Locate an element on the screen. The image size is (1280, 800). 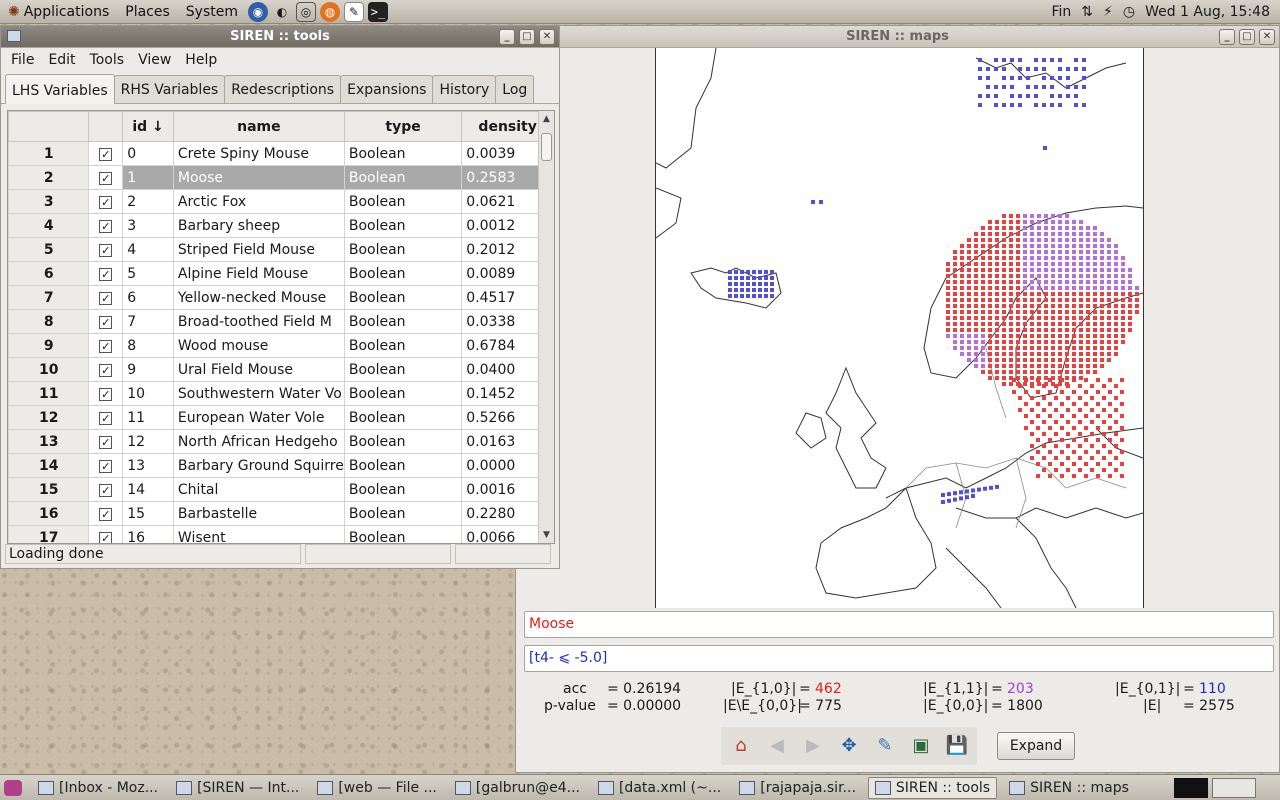
table-row: 16 ✓ 15 Barbastelle Boolean 0.2280 is located at coordinates (281, 513).